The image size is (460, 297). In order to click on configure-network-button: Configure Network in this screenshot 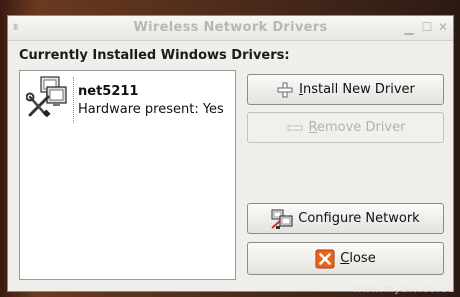, I will do `click(345, 218)`.